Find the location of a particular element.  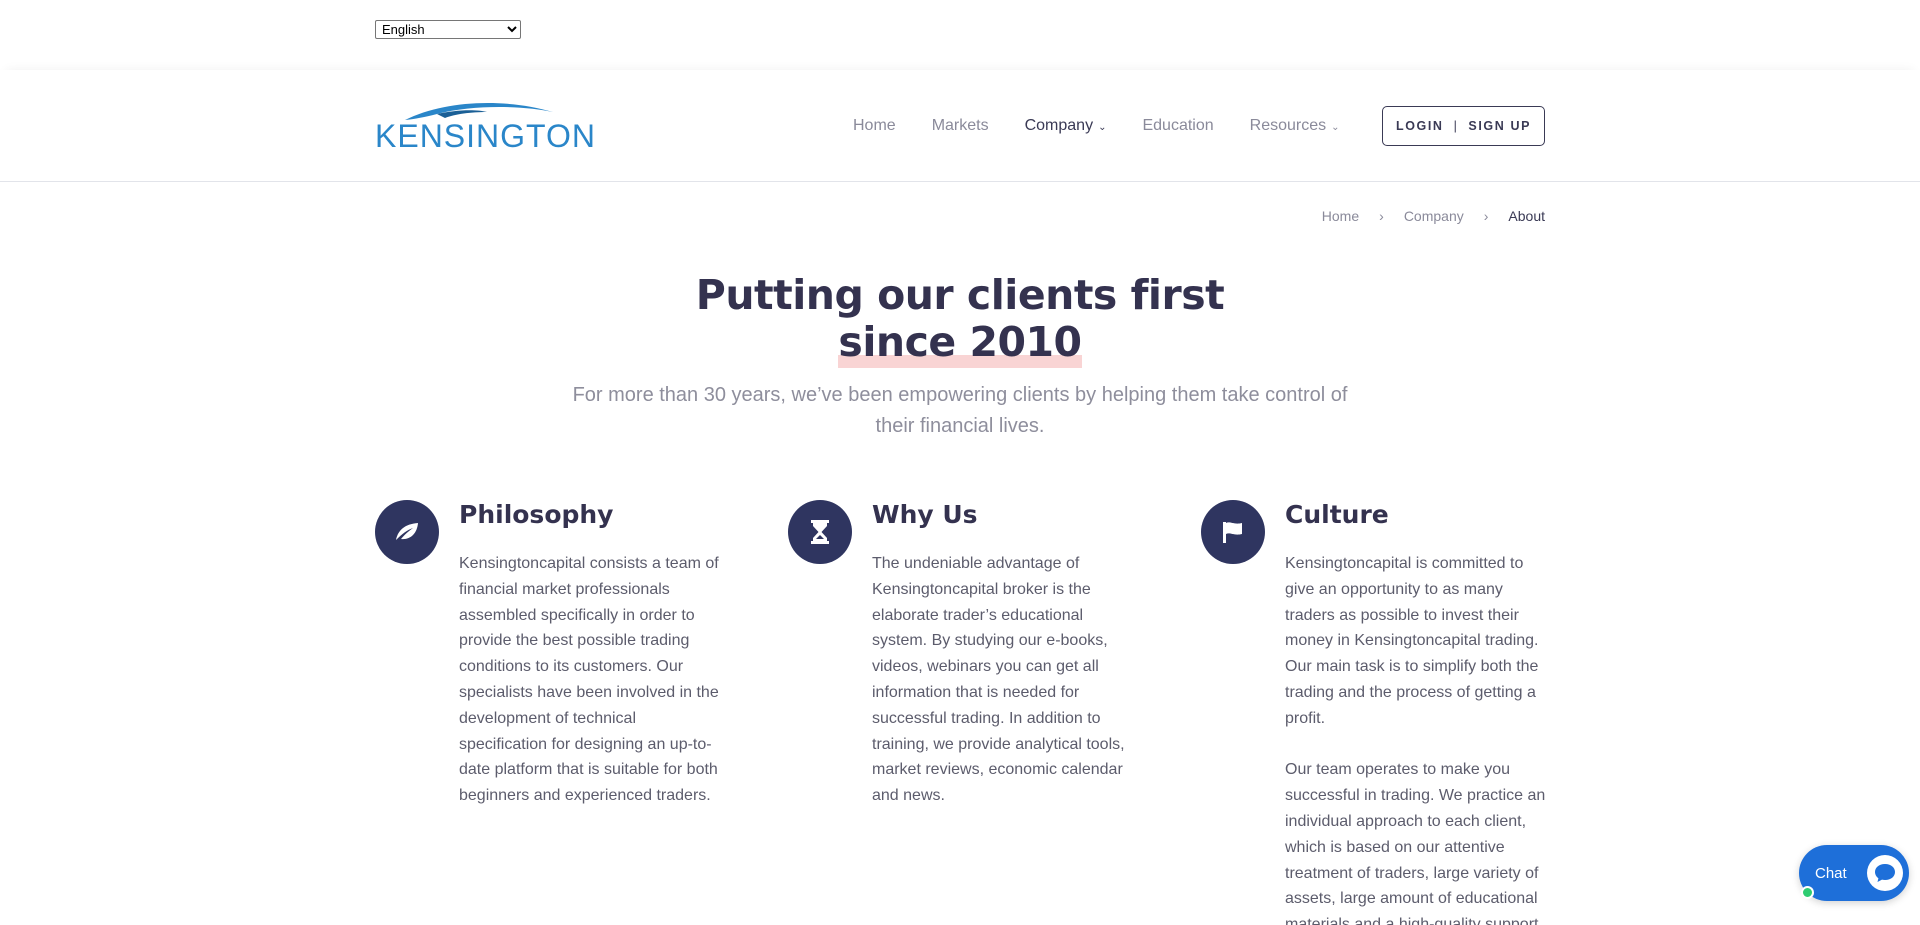

feature-title: Why Us is located at coordinates (925, 514).